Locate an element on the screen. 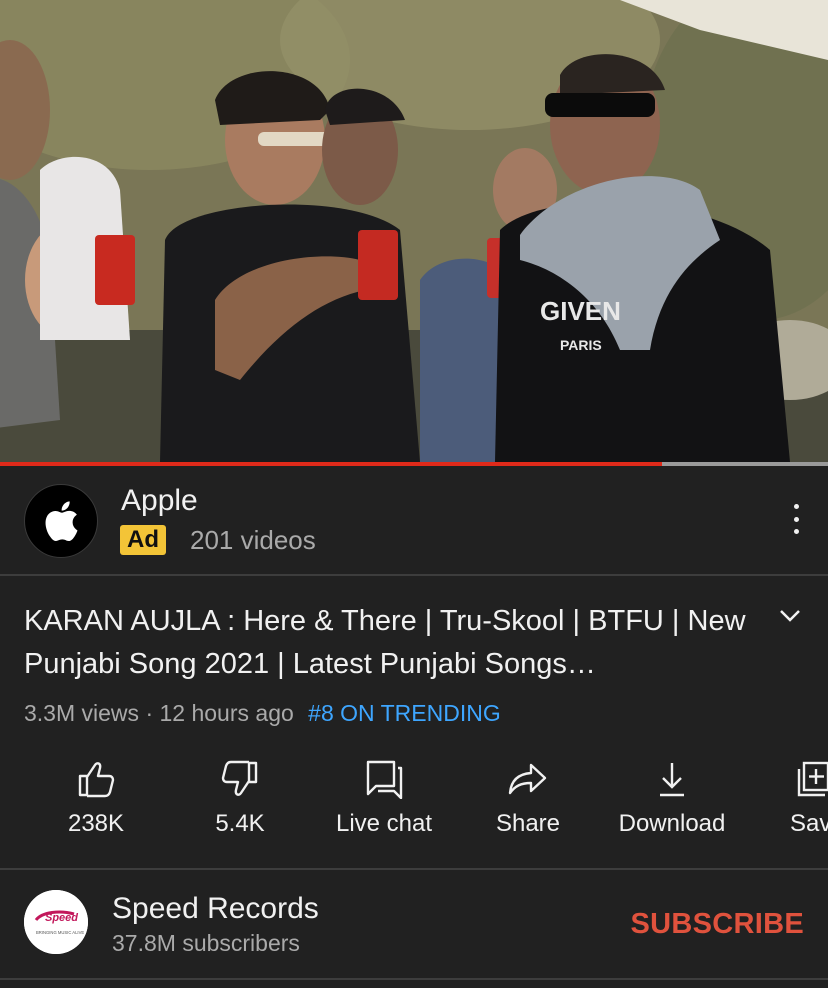 Image resolution: width=828 pixels, height=988 pixels. ad-subtitle: 201 videos is located at coordinates (253, 540).